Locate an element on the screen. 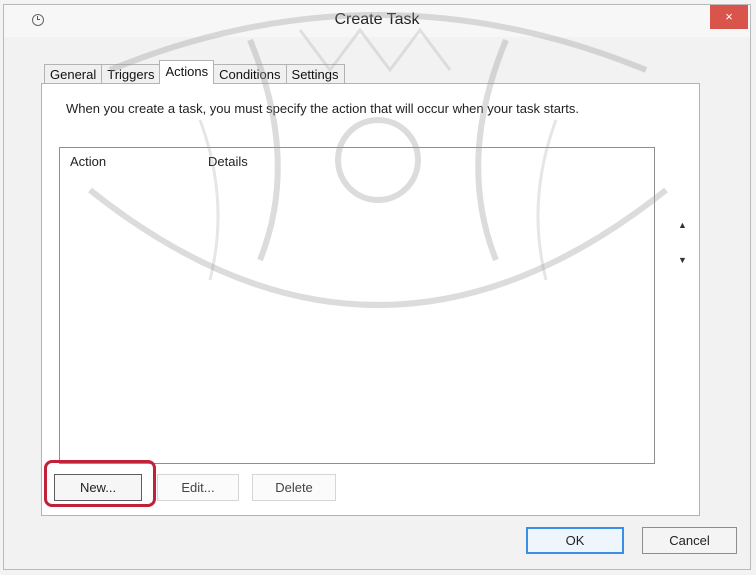 The height and width of the screenshot is (575, 756). ok-button: OK is located at coordinates (575, 540).